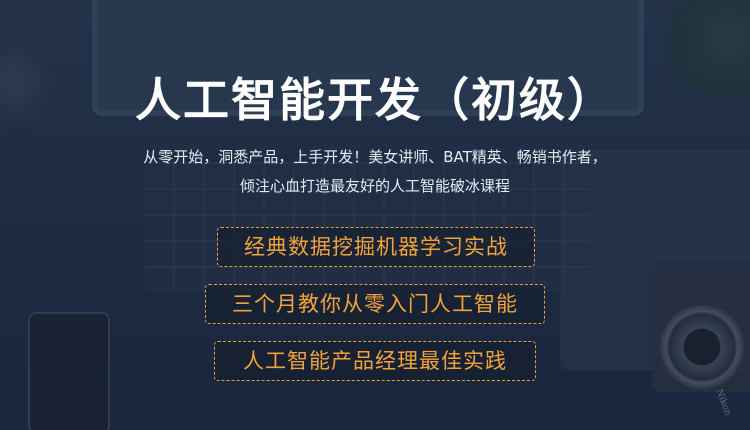  I want to click on course-description-line-1: 从零开始，洞悉产品，上手开发！美女讲师、BAT精英、畅销书作者，, so click(375, 157).